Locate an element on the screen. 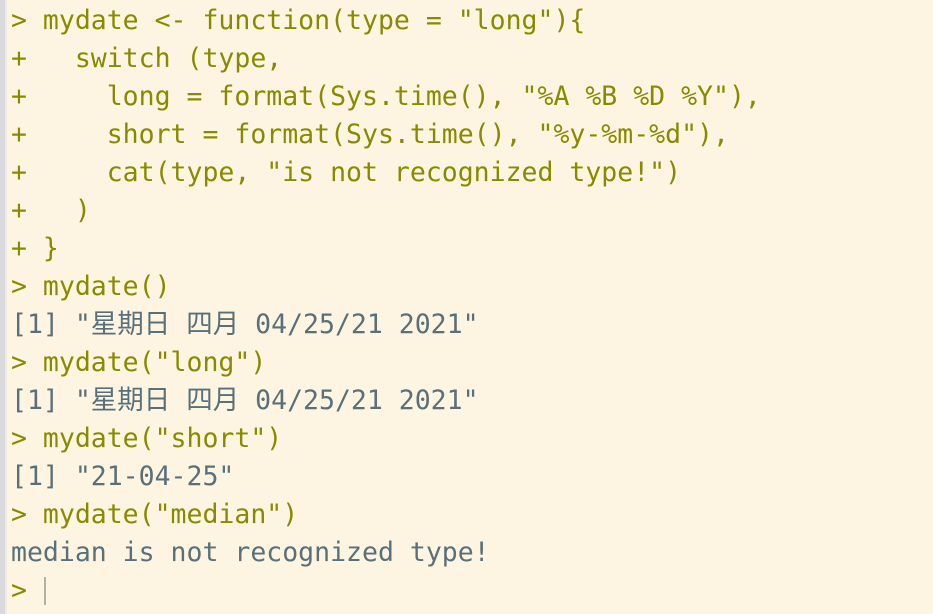 The height and width of the screenshot is (614, 933). console-input-line: + ) is located at coordinates (51, 210).